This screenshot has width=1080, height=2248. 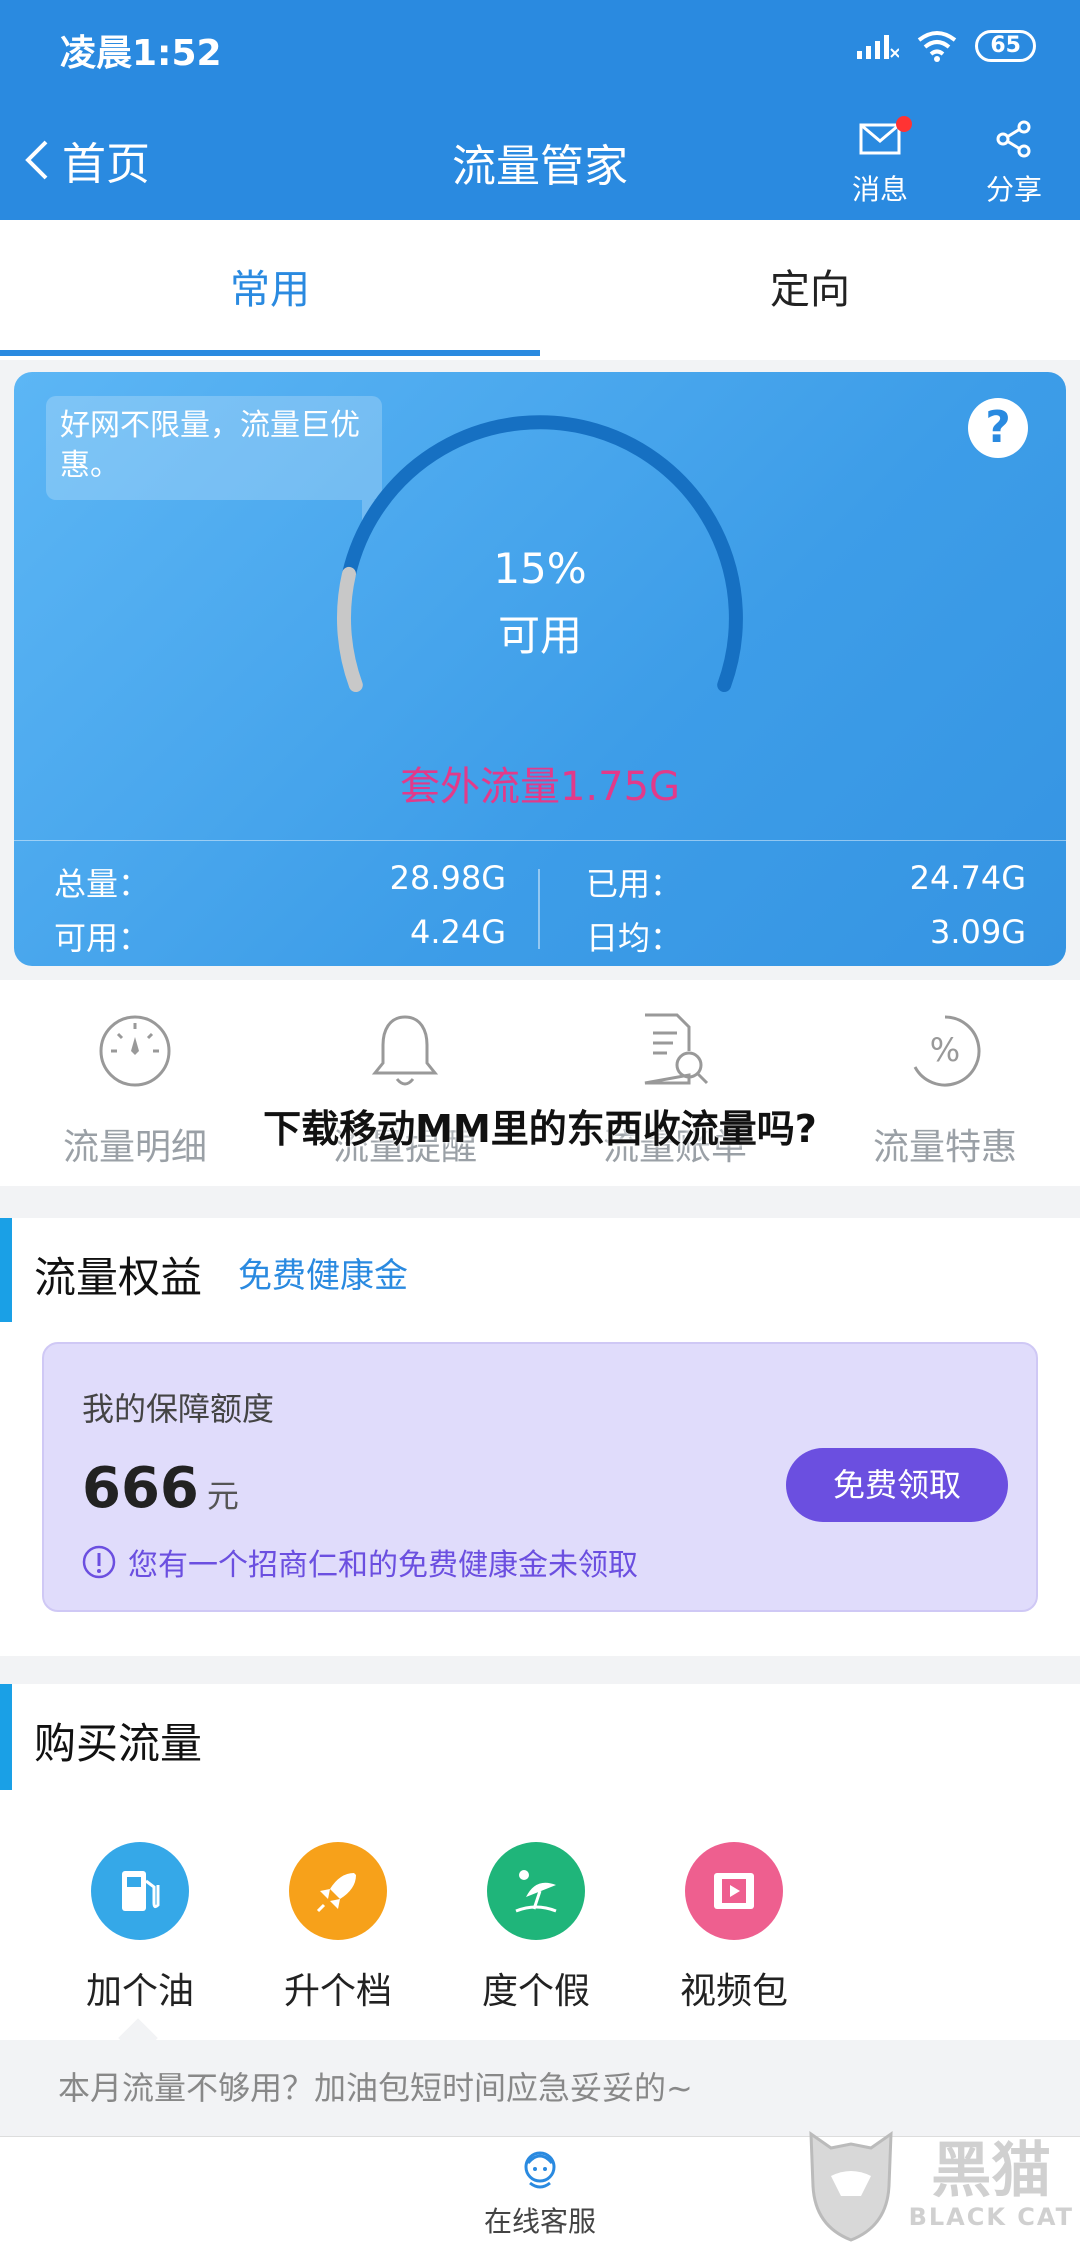 What do you see at coordinates (977, 932) in the screenshot?
I see `daily-value: 3.09G` at bounding box center [977, 932].